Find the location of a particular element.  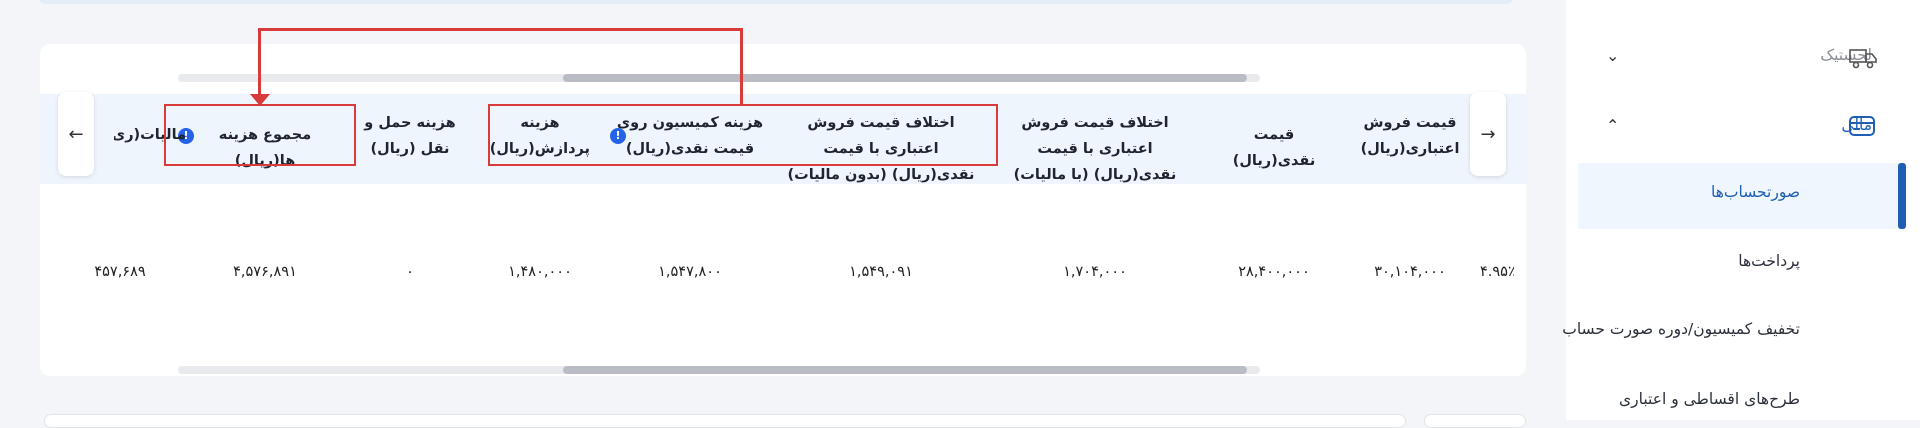

cell-shipping-cost: ۰ is located at coordinates (410, 272).